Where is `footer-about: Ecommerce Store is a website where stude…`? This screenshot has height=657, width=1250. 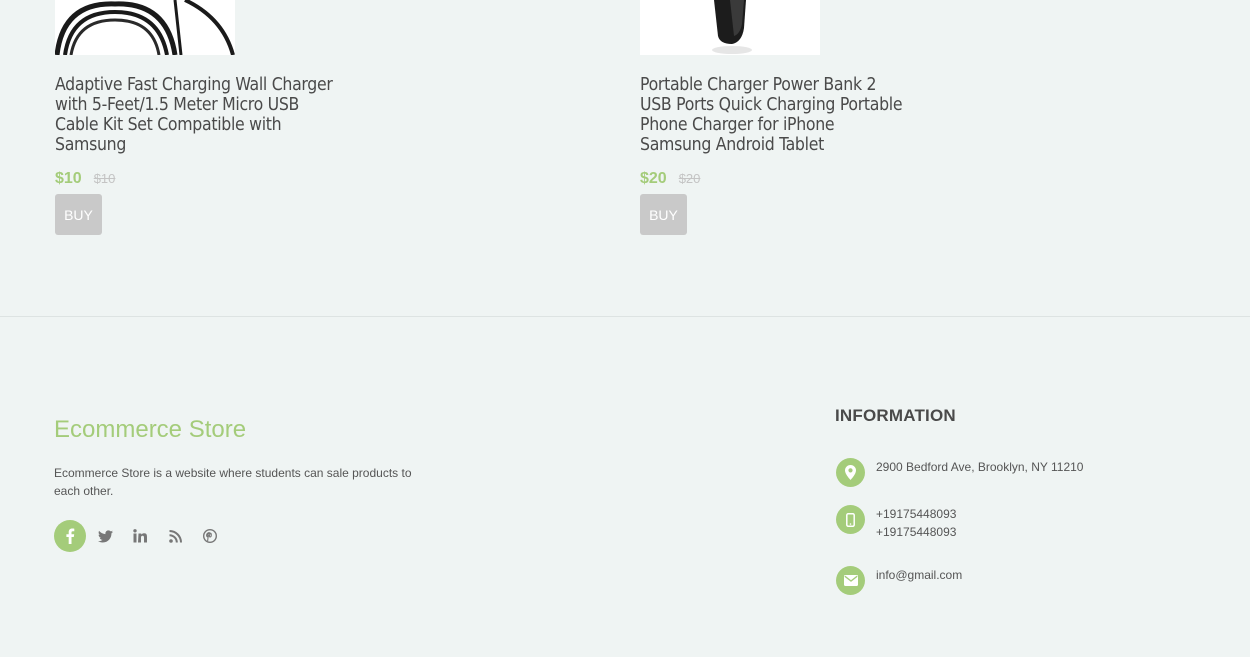
footer-about: Ecommerce Store is a website where stude… is located at coordinates (233, 482).